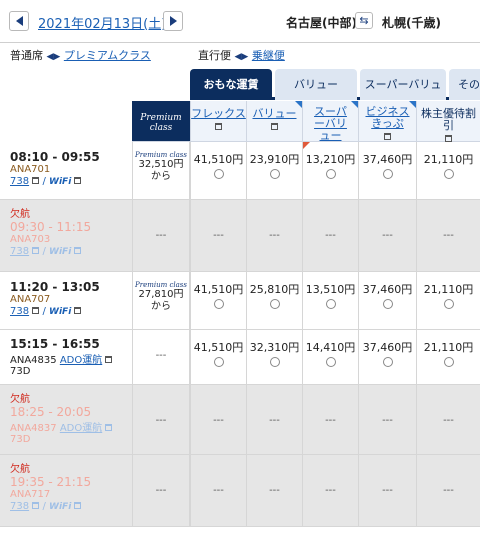 Image resolution: width=480 pixels, height=535 pixels. I want to click on tab-value: バリュー, so click(316, 84).